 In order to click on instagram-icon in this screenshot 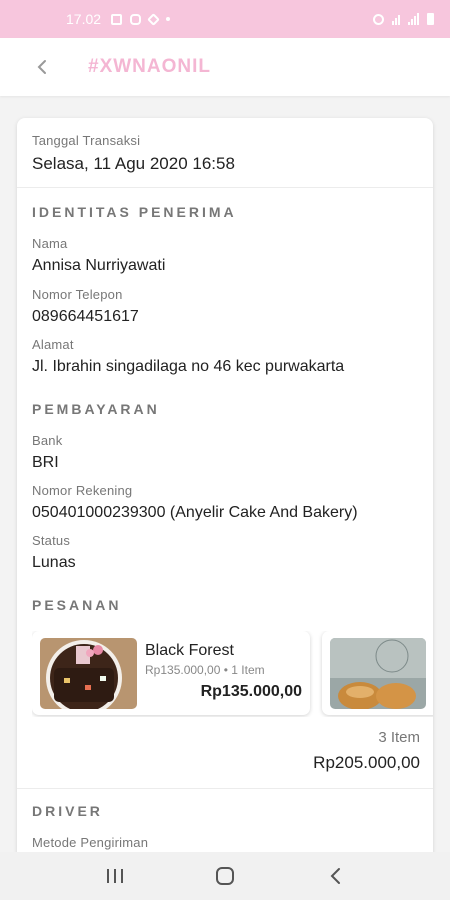, I will do `click(136, 19)`.